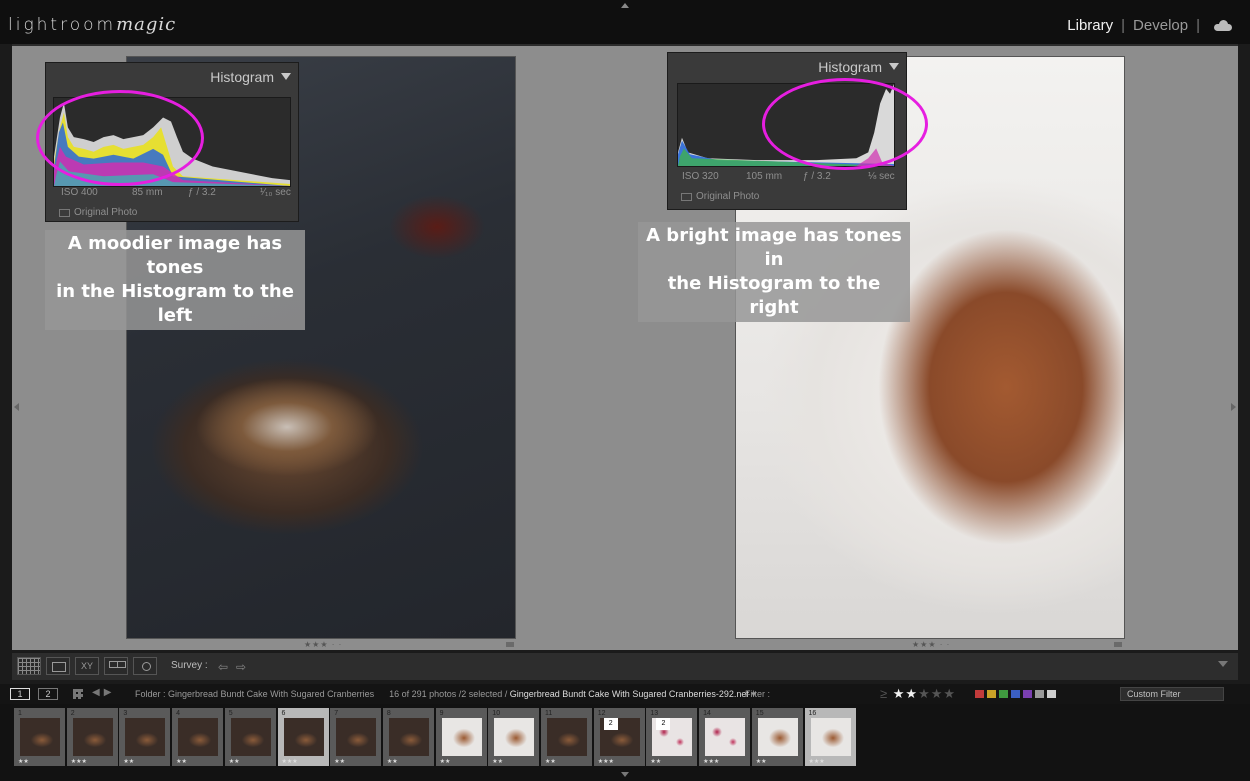  What do you see at coordinates (937, 693) in the screenshot?
I see `rating-stars-off: ★★★` at bounding box center [937, 693].